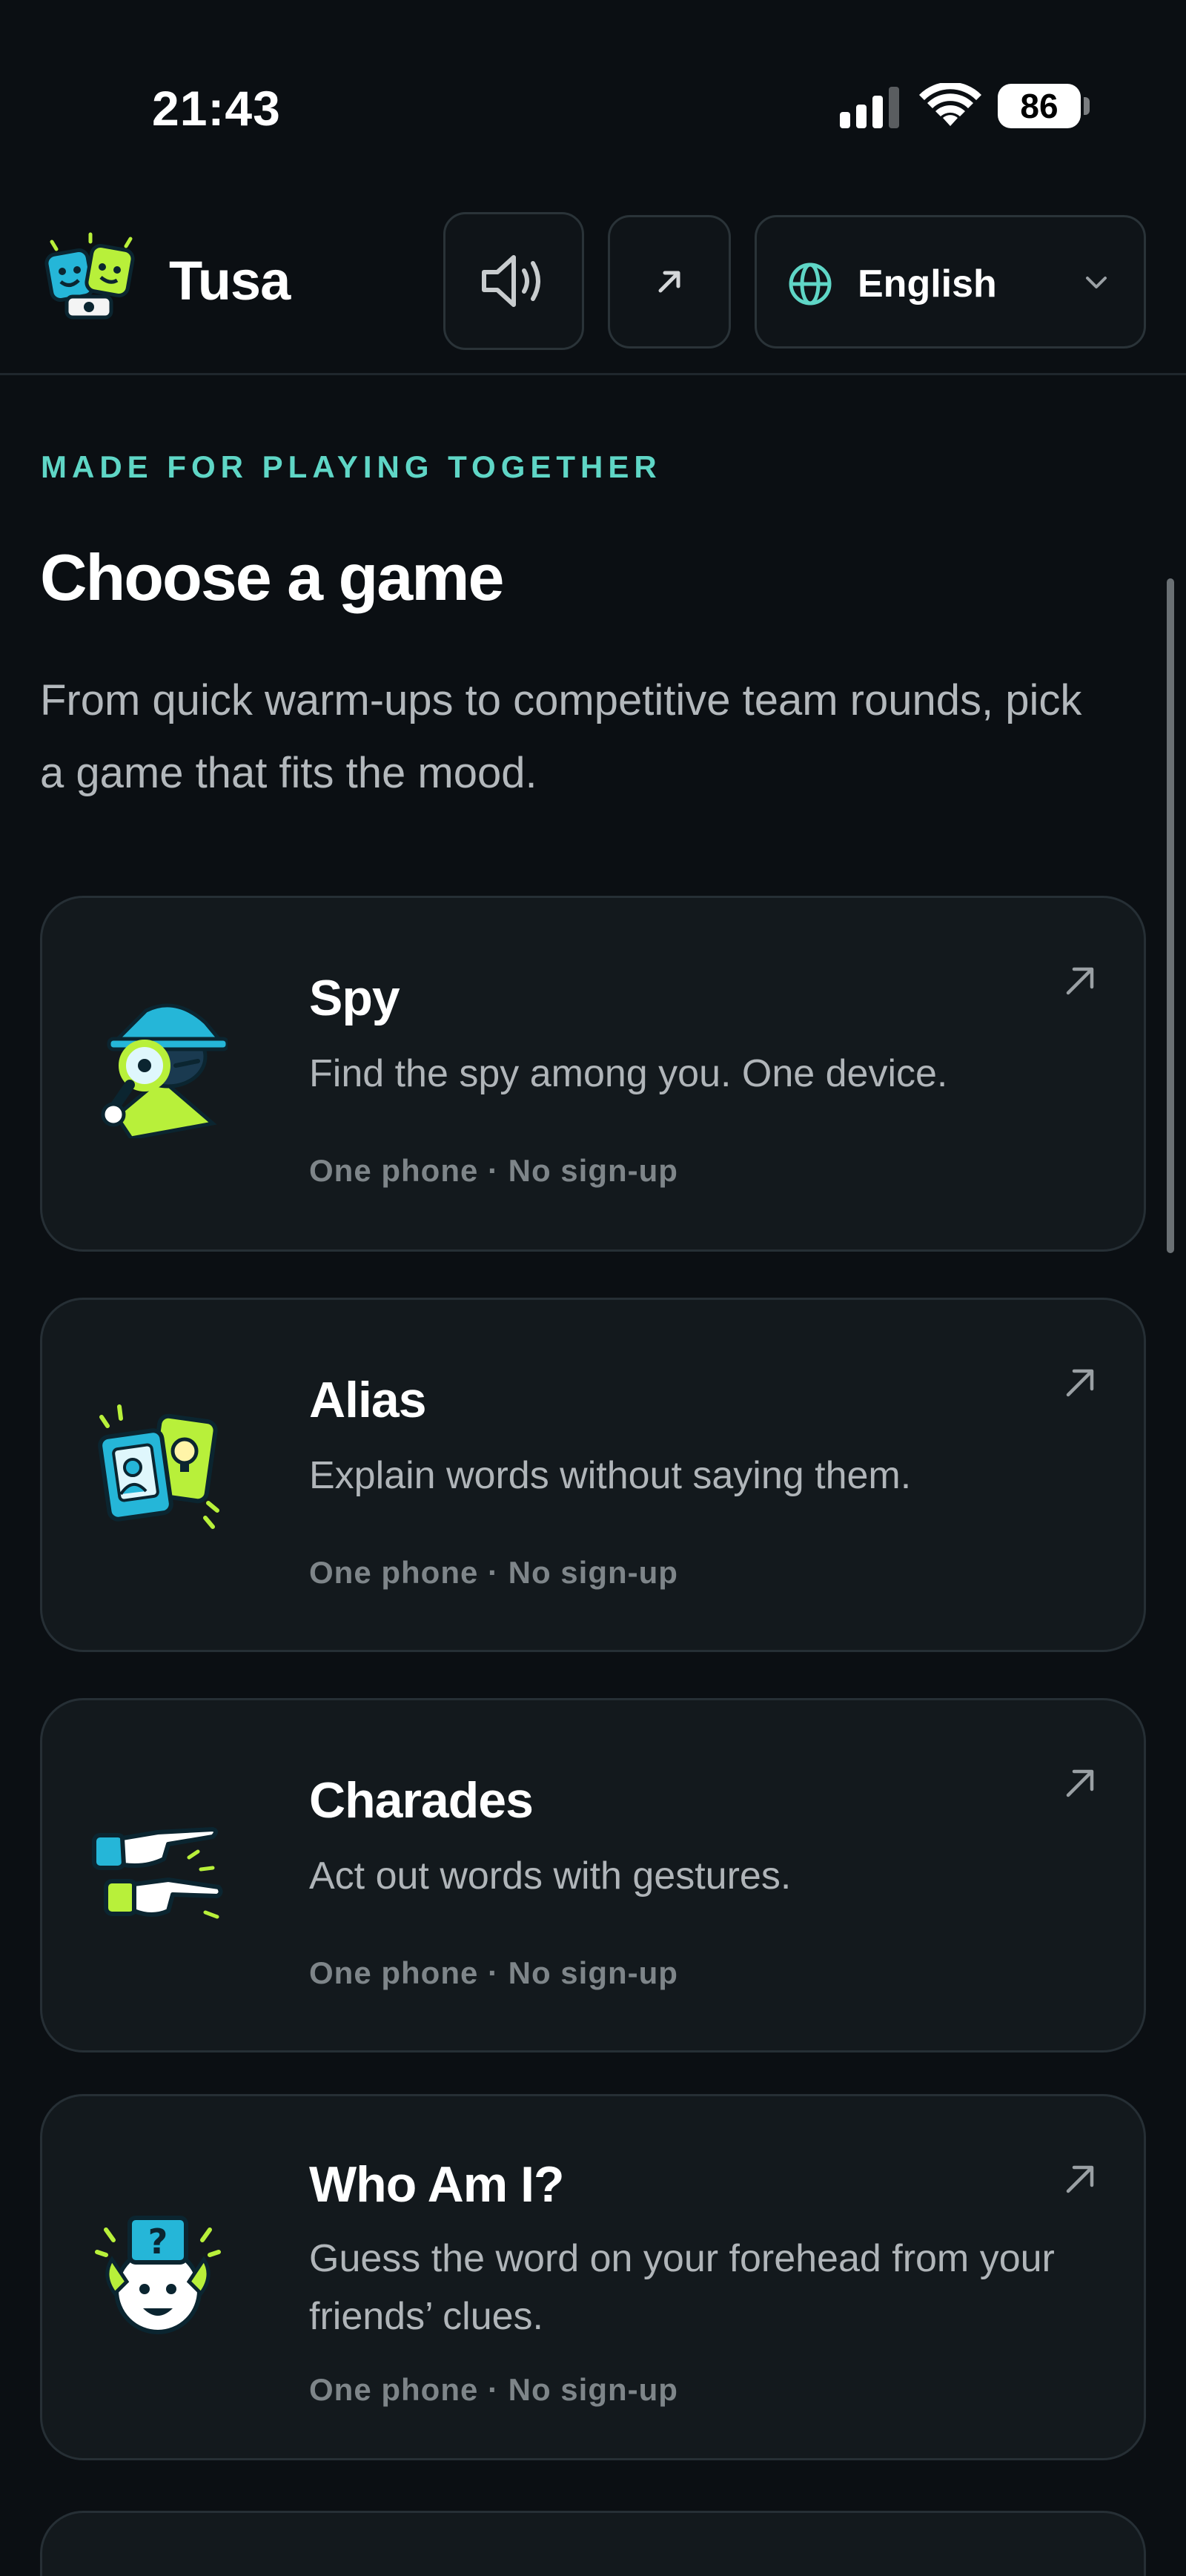 Image resolution: width=1186 pixels, height=2576 pixels. What do you see at coordinates (230, 280) in the screenshot?
I see `app-name: Tusa` at bounding box center [230, 280].